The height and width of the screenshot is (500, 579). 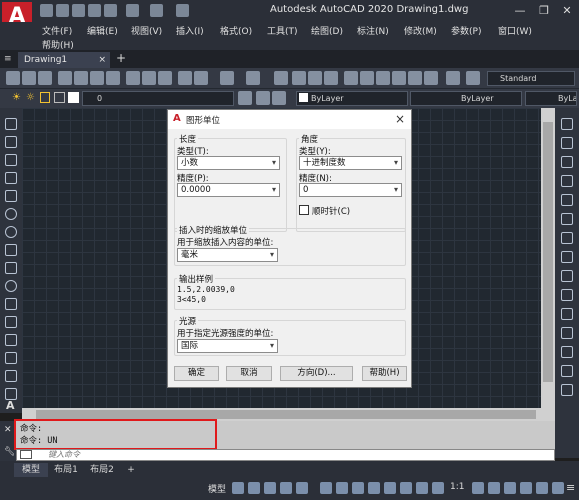 I want to click on block-editor-icon, so click(x=201, y=78).